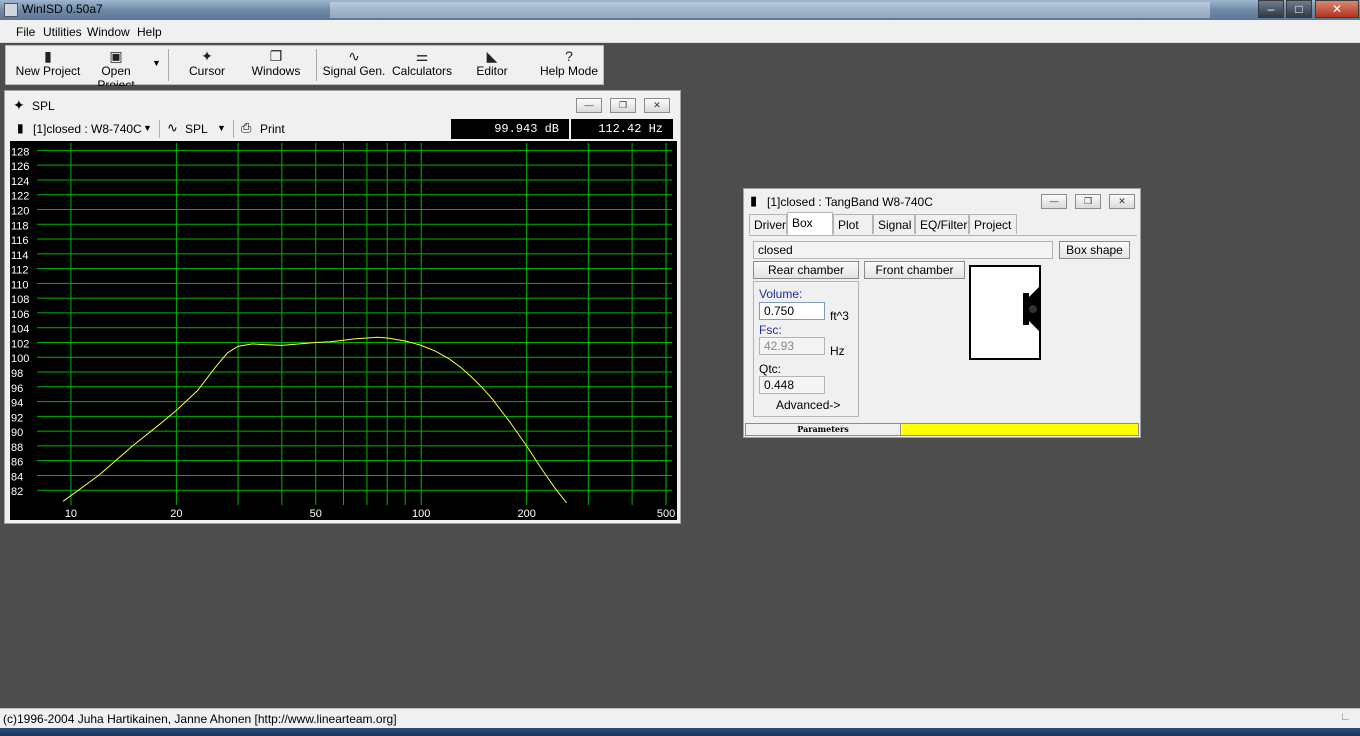 The height and width of the screenshot is (736, 1360). What do you see at coordinates (17, 418) in the screenshot?
I see `y-tick-label: 92` at bounding box center [17, 418].